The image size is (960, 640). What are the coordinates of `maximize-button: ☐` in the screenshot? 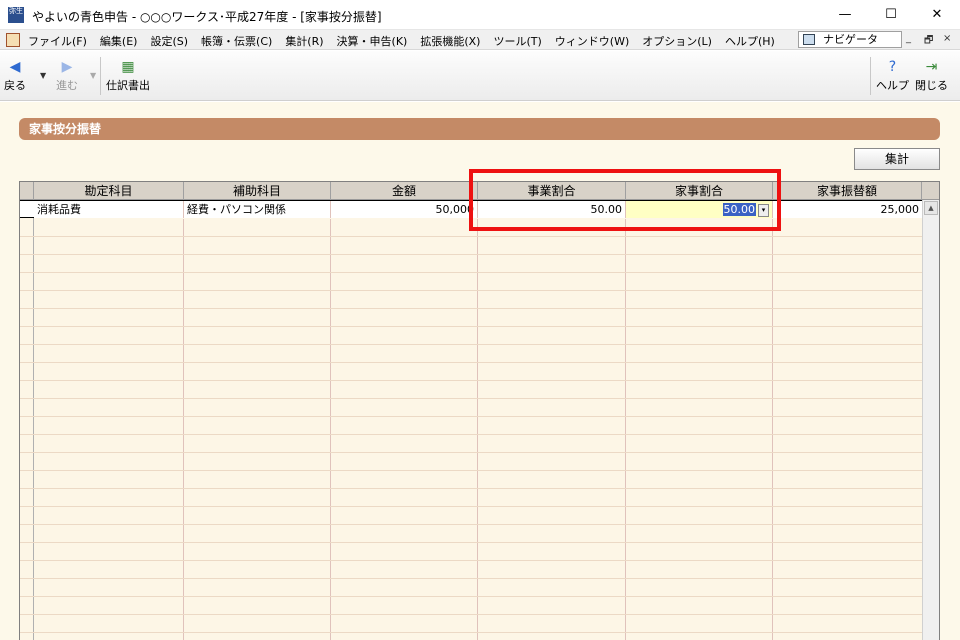 It's located at (891, 15).